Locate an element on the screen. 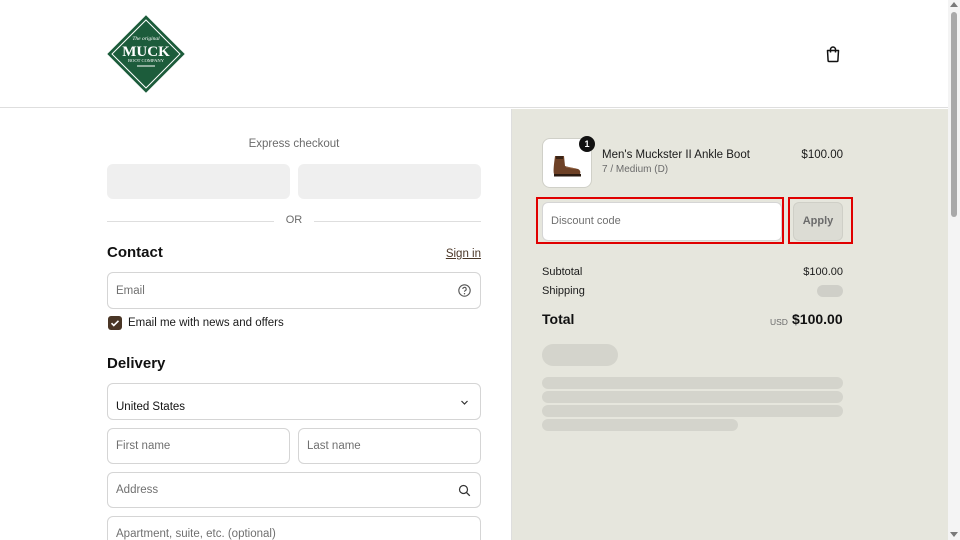 This screenshot has height=540, width=960. subtotal-value: $100.00 is located at coordinates (823, 272).